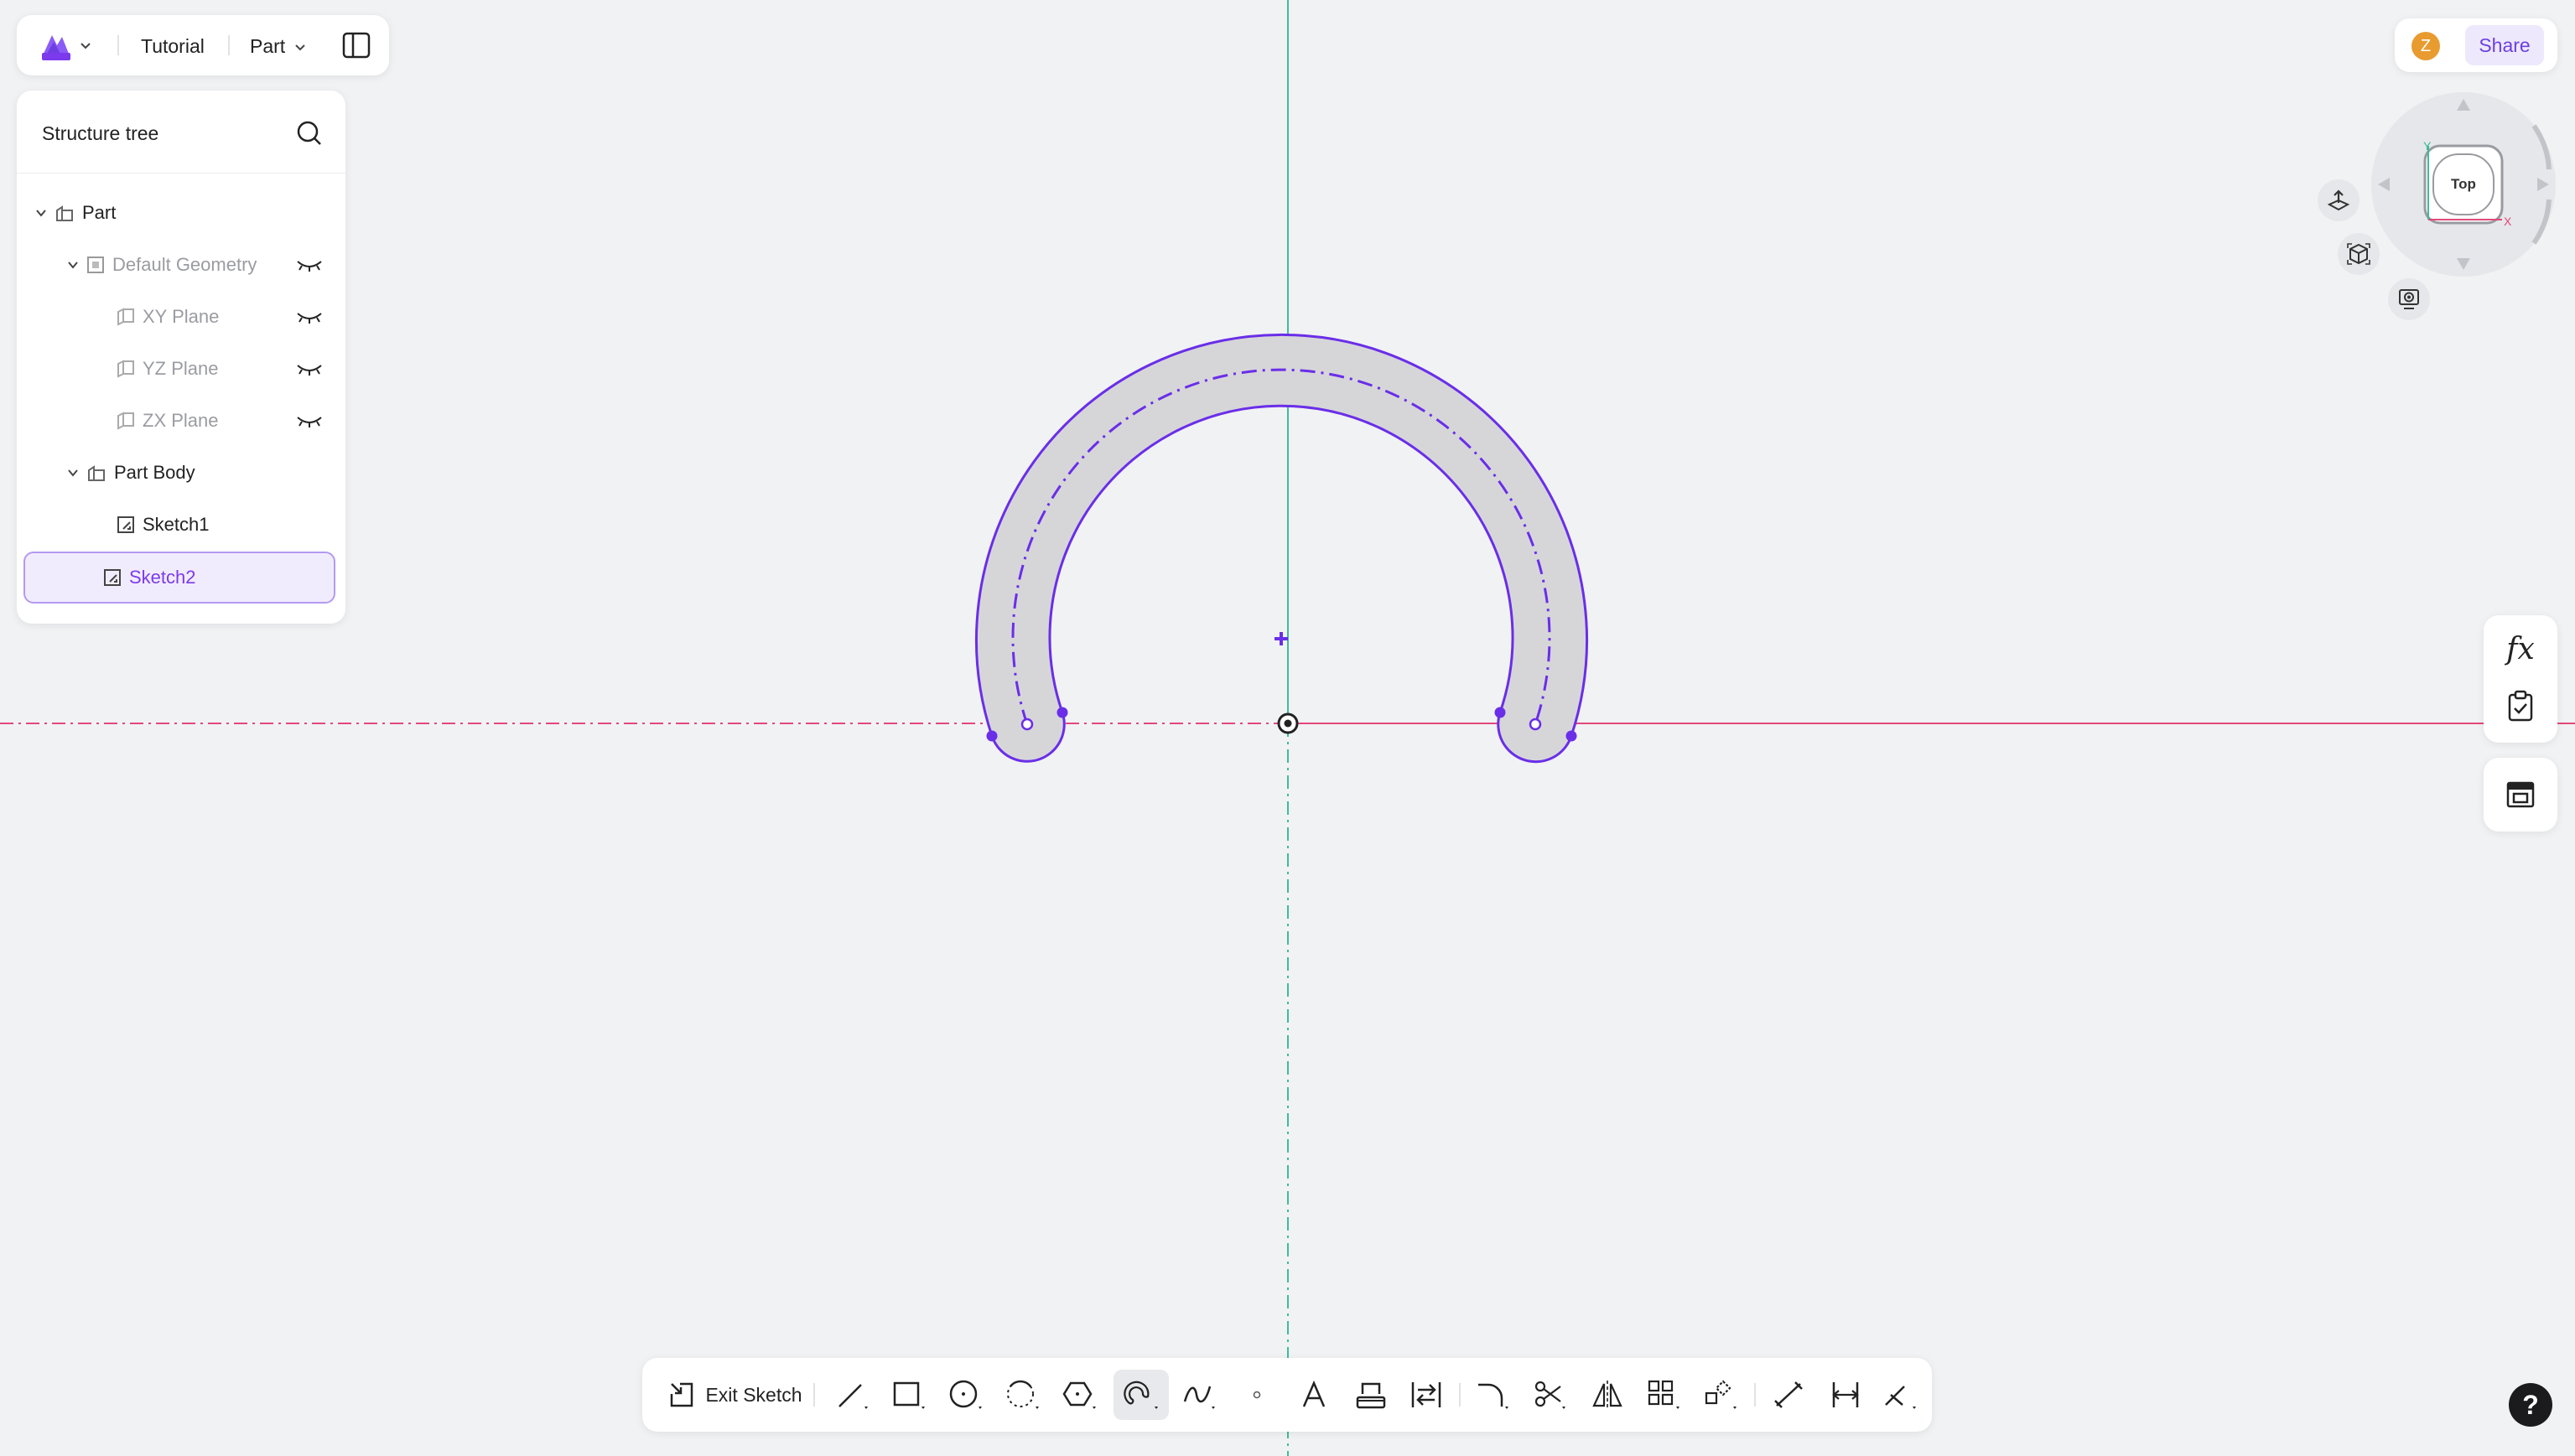 This screenshot has width=2575, height=1456. Describe the element at coordinates (356, 47) in the screenshot. I see `toggle-panel-button` at that location.